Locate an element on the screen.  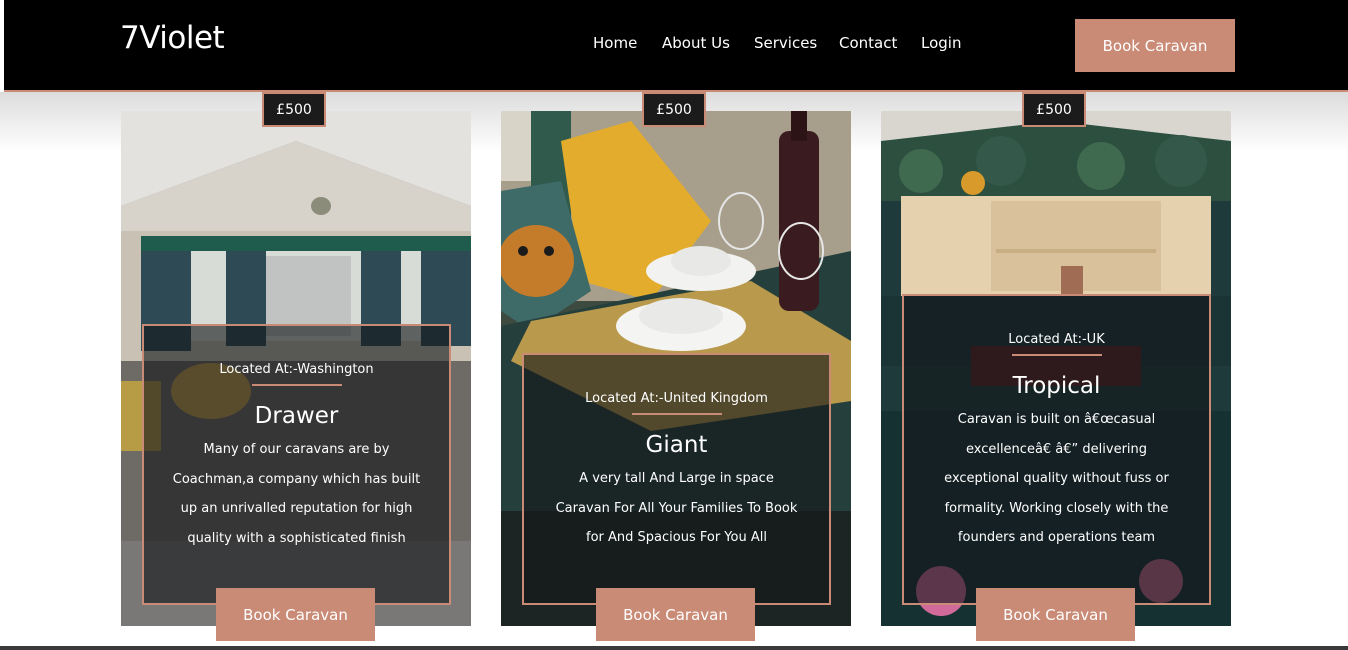
book-caravan-button-drawer: Book Caravan is located at coordinates (295, 614).